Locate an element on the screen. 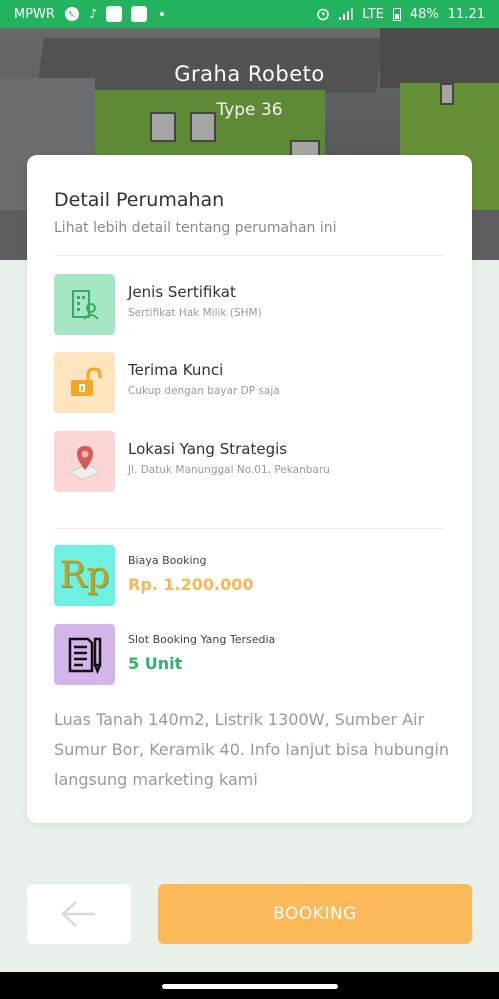  property-title: Graha Robeto is located at coordinates (249, 74).